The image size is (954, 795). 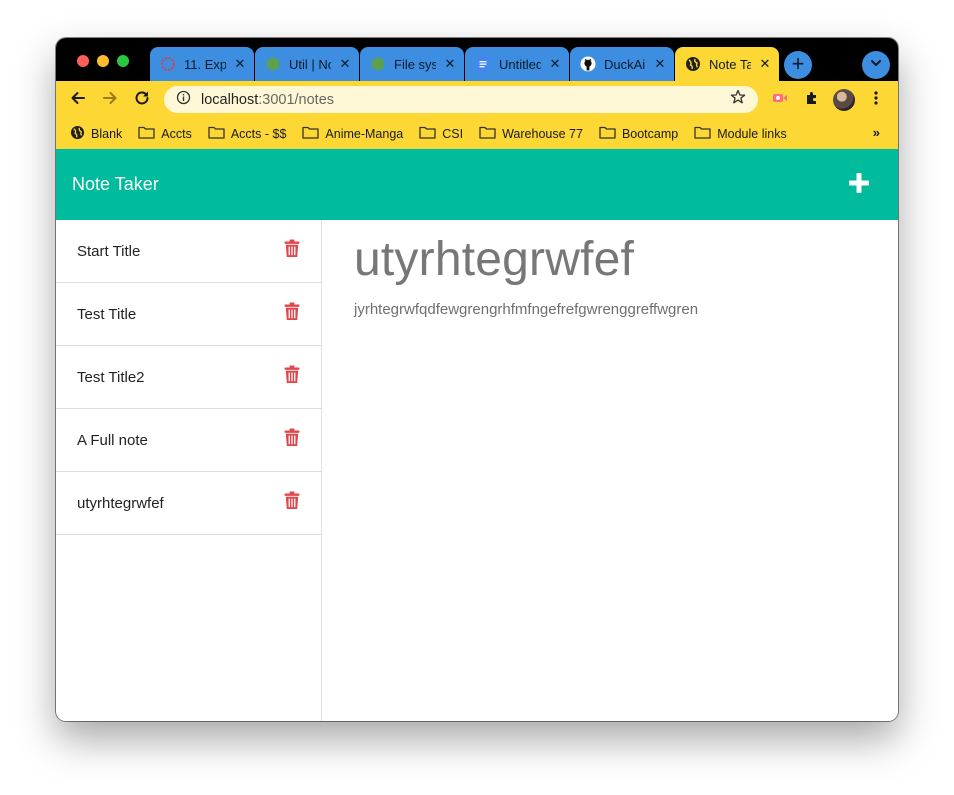 What do you see at coordinates (310, 64) in the screenshot?
I see `tab-title: Util | Node` at bounding box center [310, 64].